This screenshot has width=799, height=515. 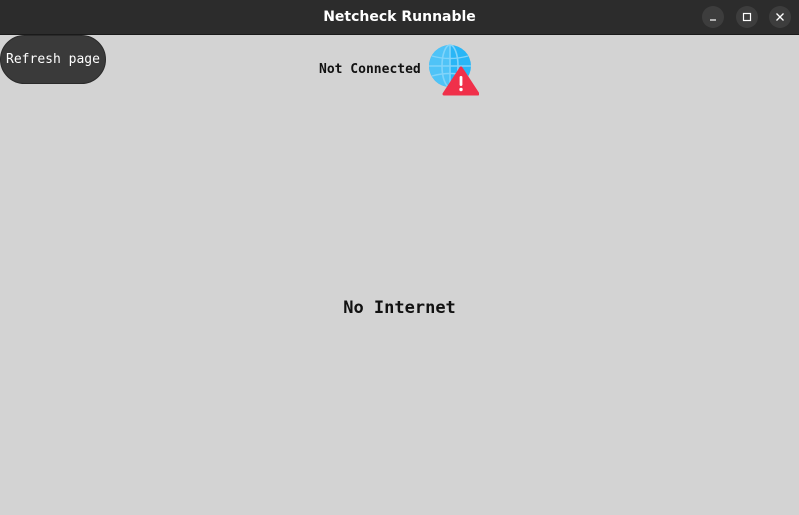 What do you see at coordinates (53, 59) in the screenshot?
I see `refresh-page-button: Refresh page` at bounding box center [53, 59].